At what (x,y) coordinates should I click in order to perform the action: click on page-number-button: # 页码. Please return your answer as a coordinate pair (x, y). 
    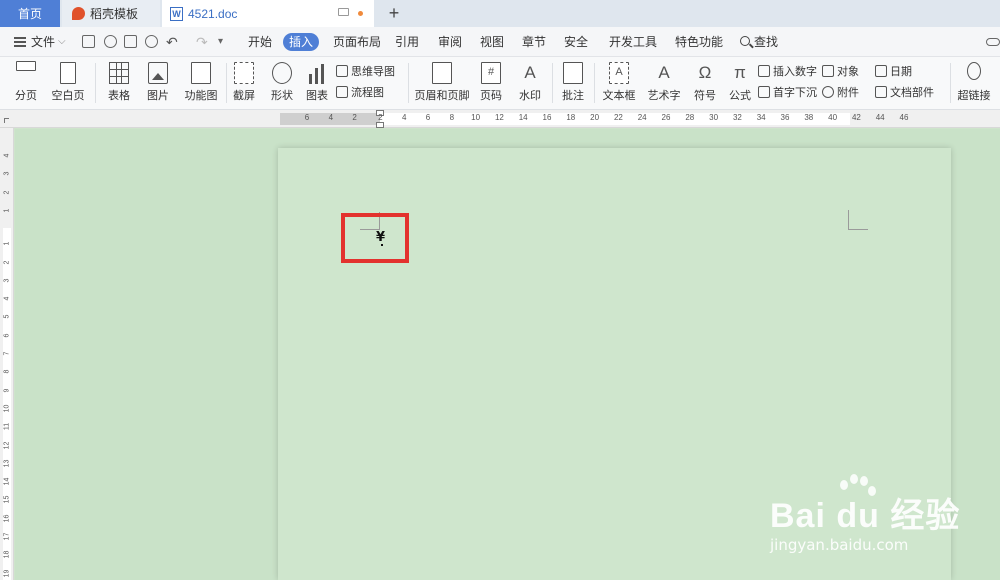
    Looking at the image, I should click on (491, 83).